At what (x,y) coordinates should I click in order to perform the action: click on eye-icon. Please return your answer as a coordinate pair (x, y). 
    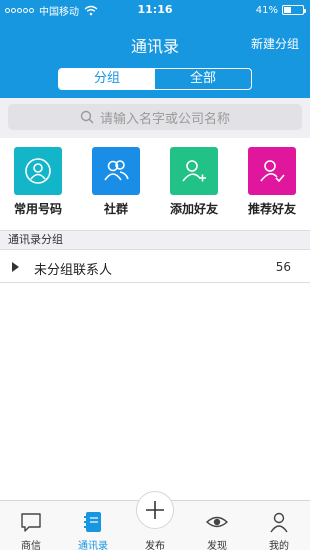
    Looking at the image, I should click on (217, 522).